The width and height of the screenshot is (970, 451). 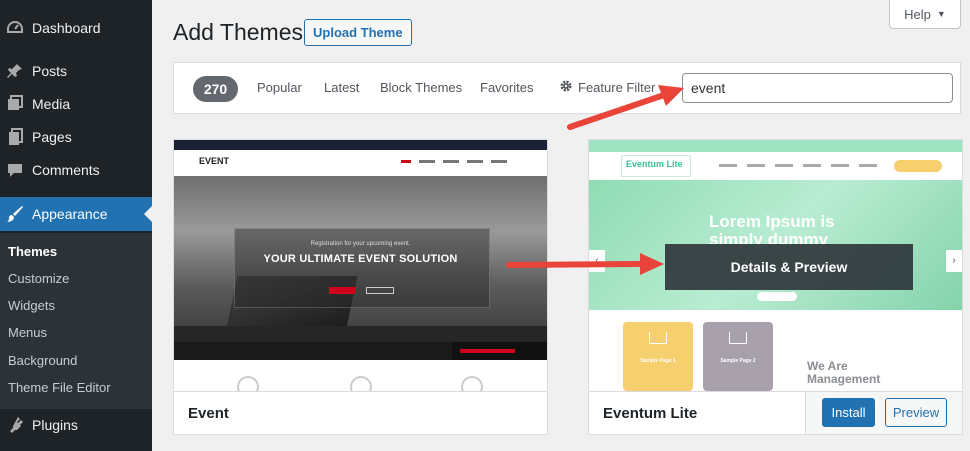 What do you see at coordinates (917, 14) in the screenshot?
I see `help-label: Help` at bounding box center [917, 14].